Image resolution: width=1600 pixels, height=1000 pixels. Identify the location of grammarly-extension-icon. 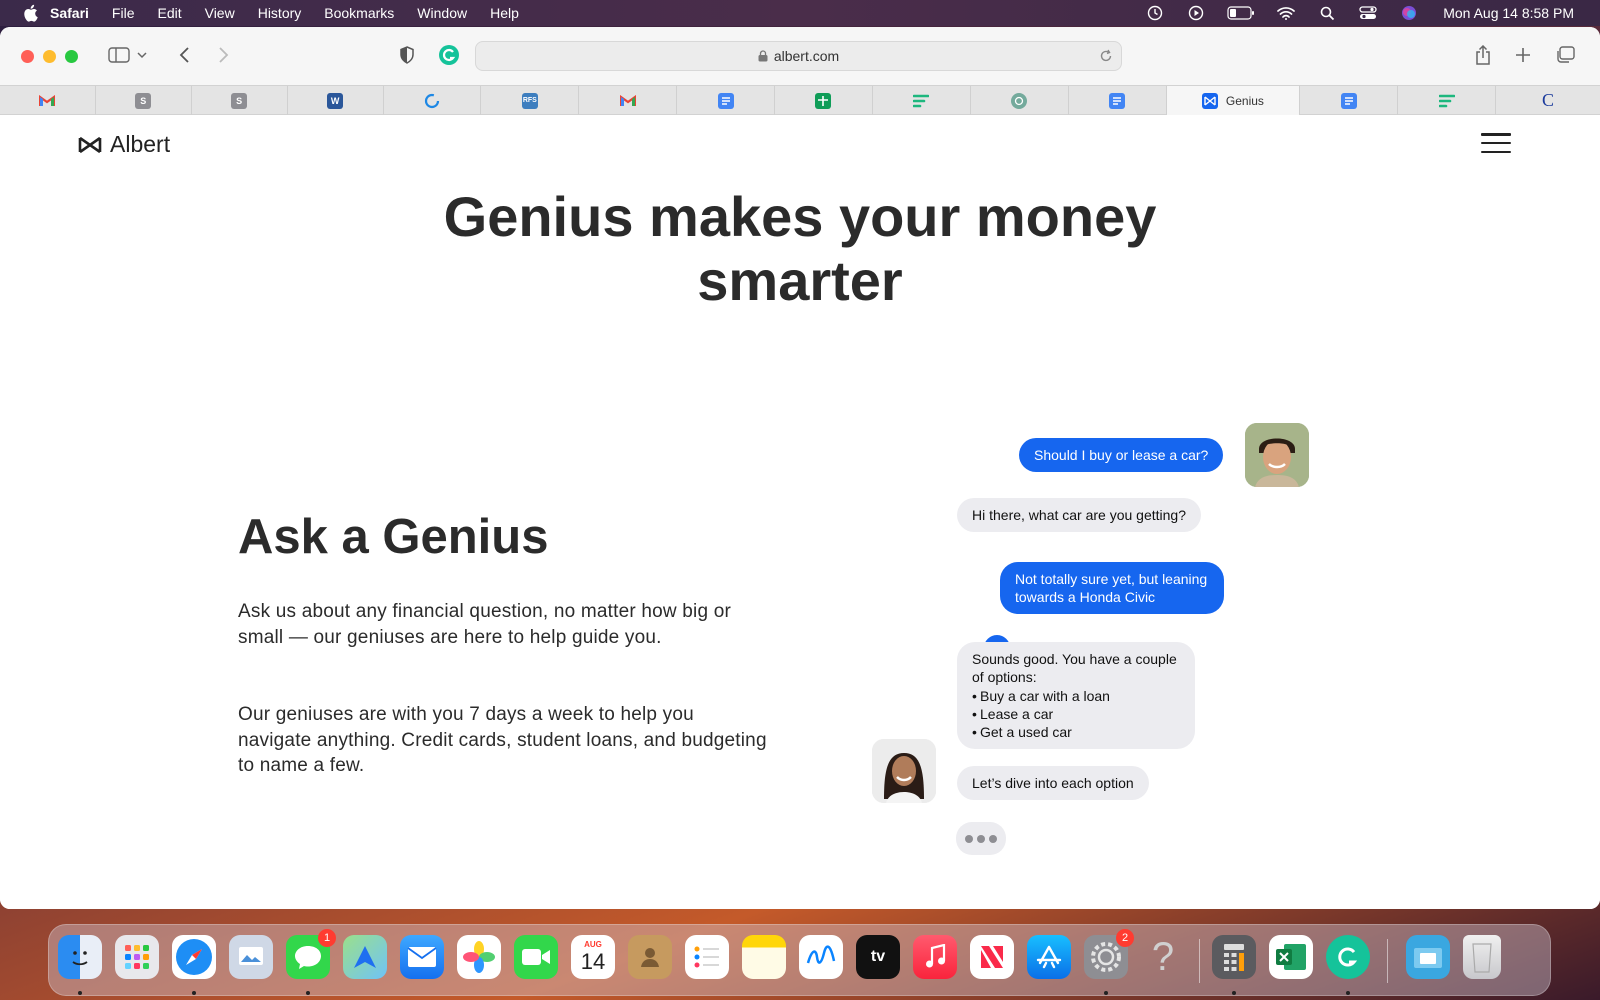
(449, 55).